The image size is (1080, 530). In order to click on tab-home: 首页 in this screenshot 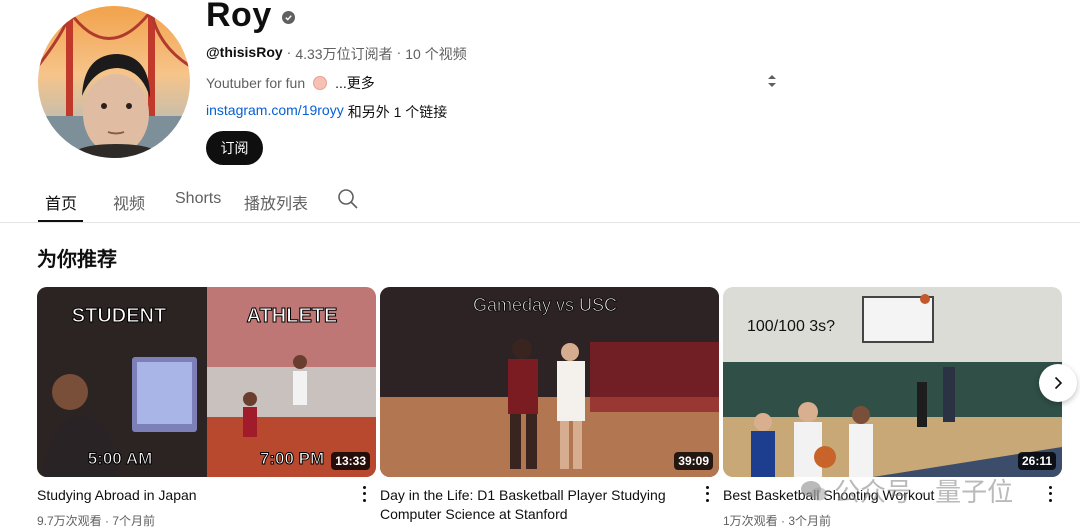, I will do `click(61, 202)`.